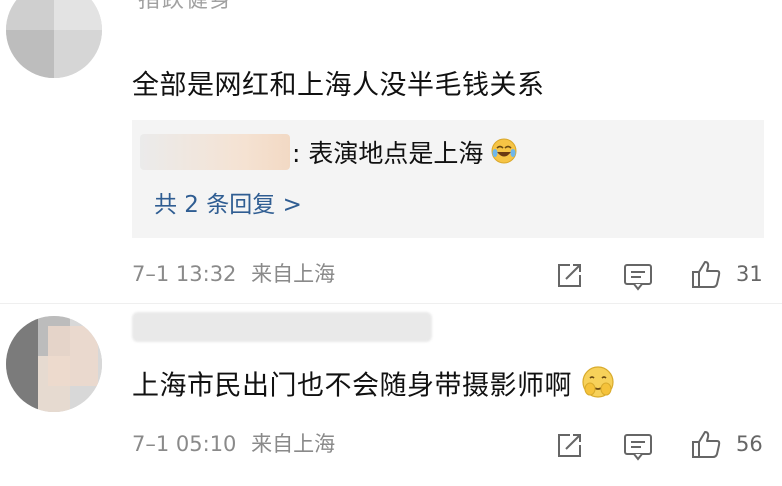 This screenshot has width=782, height=486. I want to click on username, so click(282, 327).